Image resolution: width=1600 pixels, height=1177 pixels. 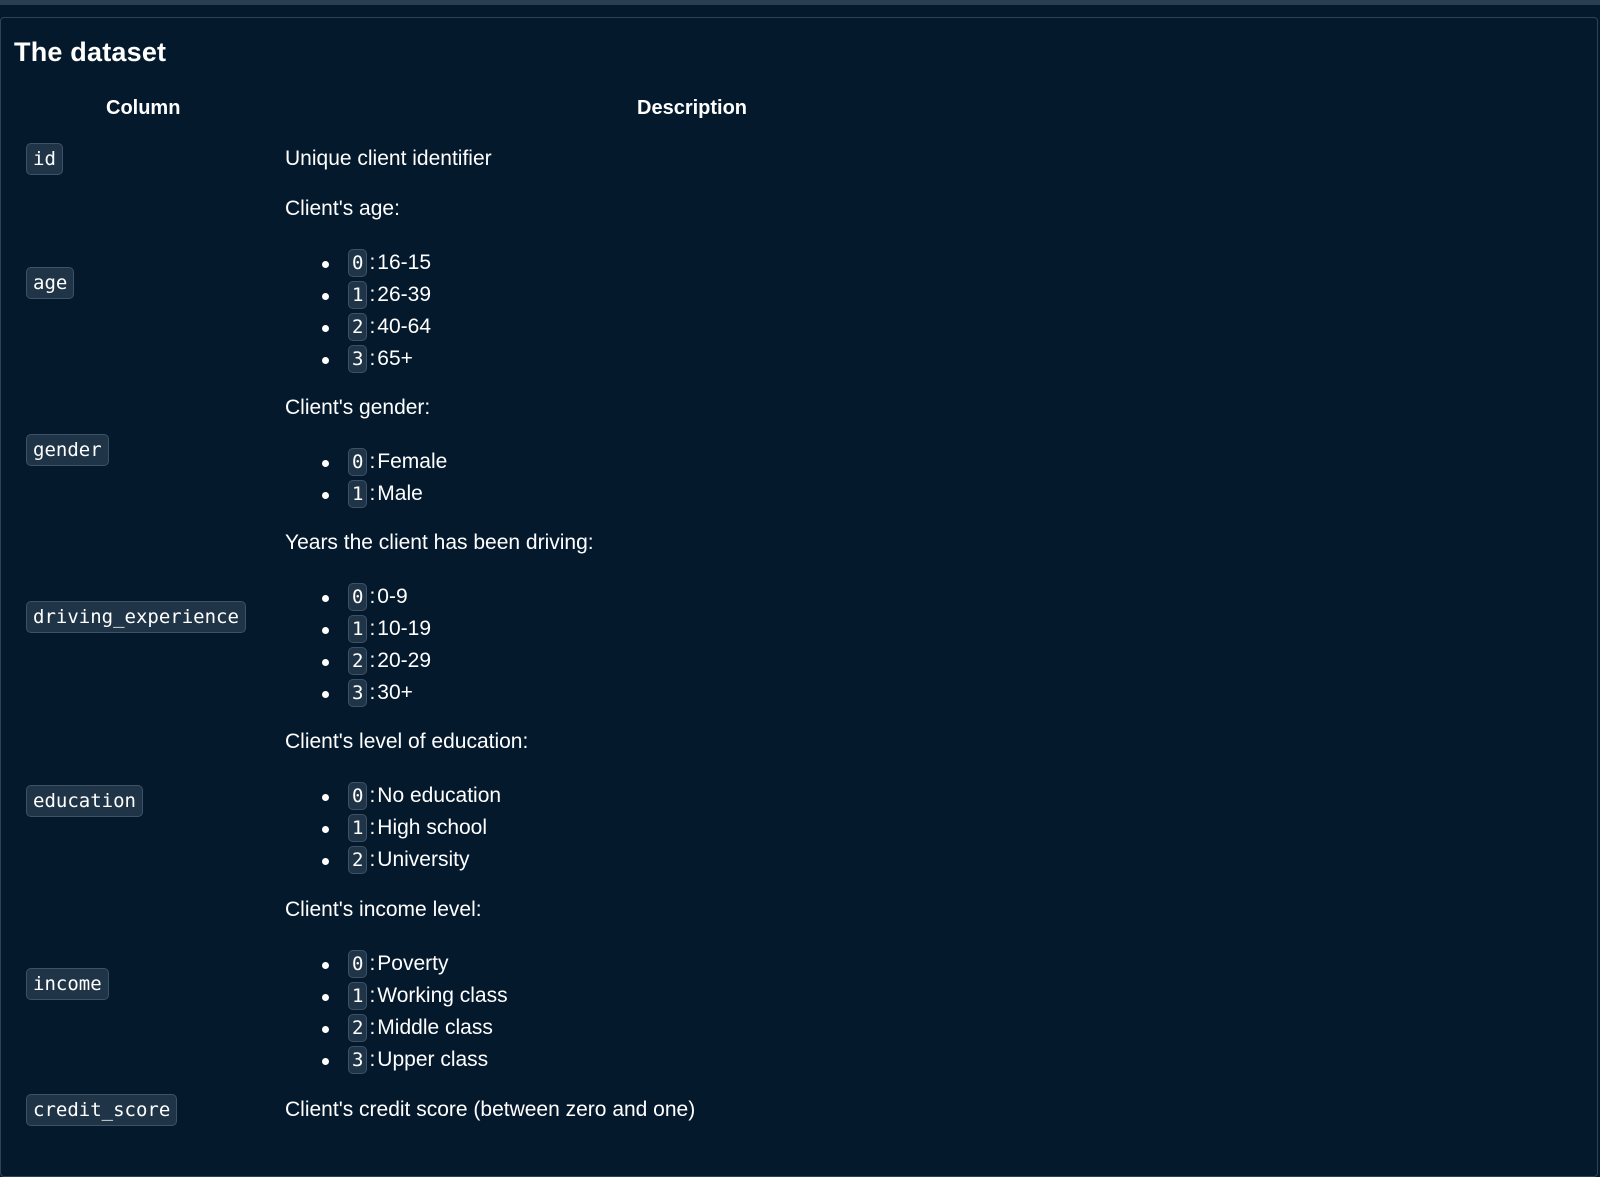 What do you see at coordinates (439, 542) in the screenshot?
I see `description-driving-experience: Years the client has been driving:` at bounding box center [439, 542].